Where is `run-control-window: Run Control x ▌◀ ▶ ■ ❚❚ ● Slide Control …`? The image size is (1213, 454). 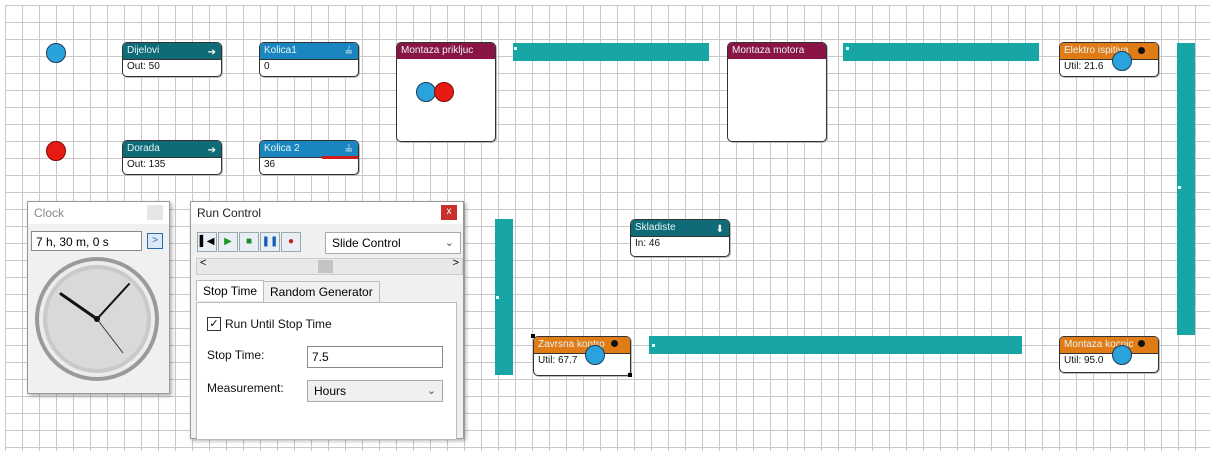 run-control-window: Run Control x ▌◀ ▶ ■ ❚❚ ● Slide Control … is located at coordinates (327, 320).